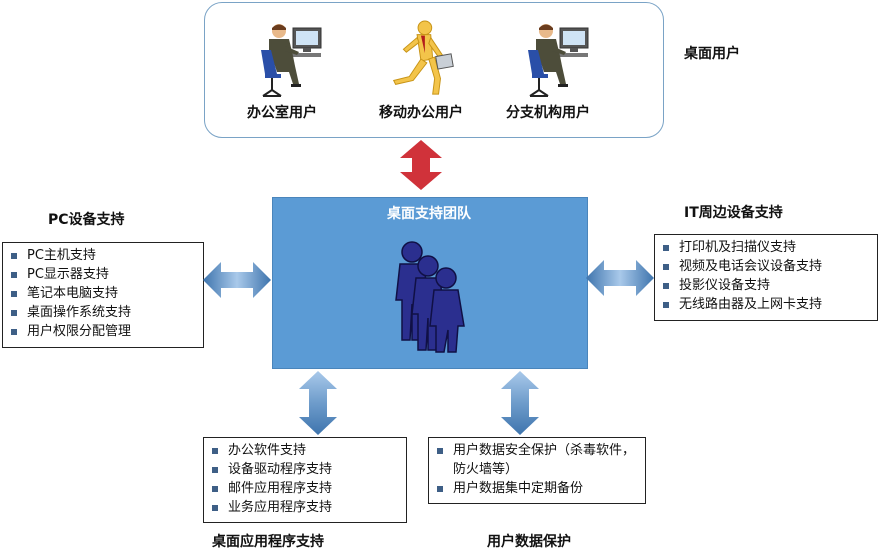 Image resolution: width=880 pixels, height=556 pixels. I want to click on list-item: 办公软件支持, so click(305, 450).